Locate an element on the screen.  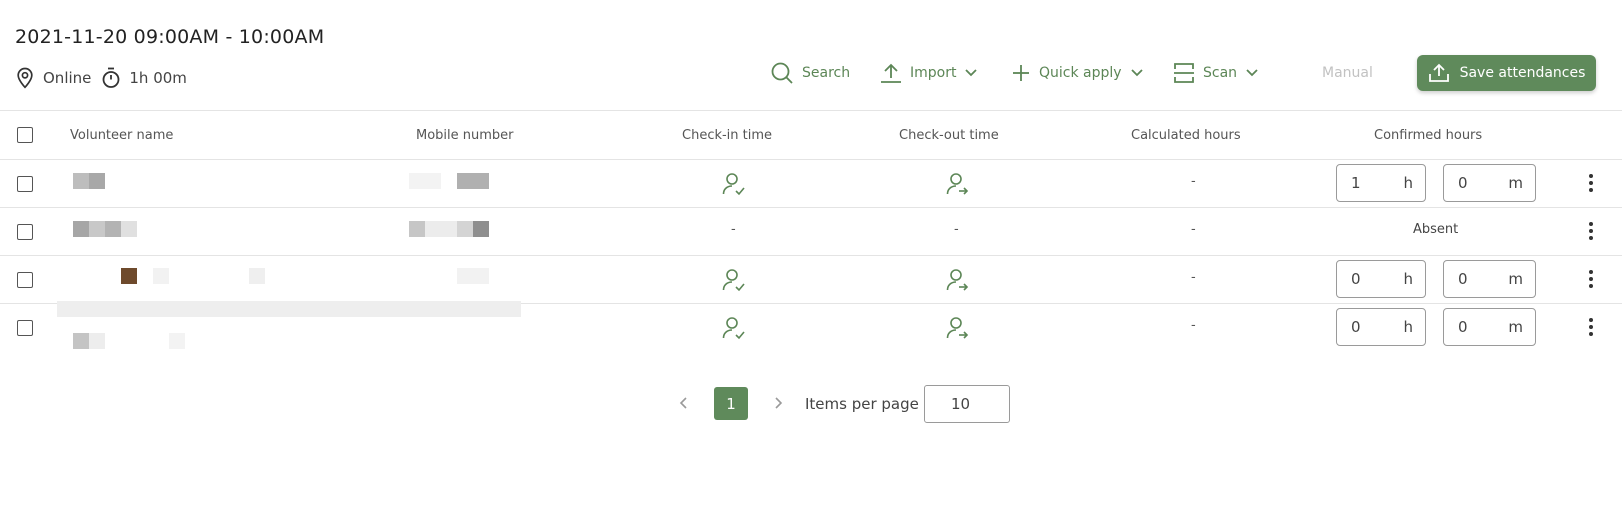
import-label: Import is located at coordinates (933, 73).